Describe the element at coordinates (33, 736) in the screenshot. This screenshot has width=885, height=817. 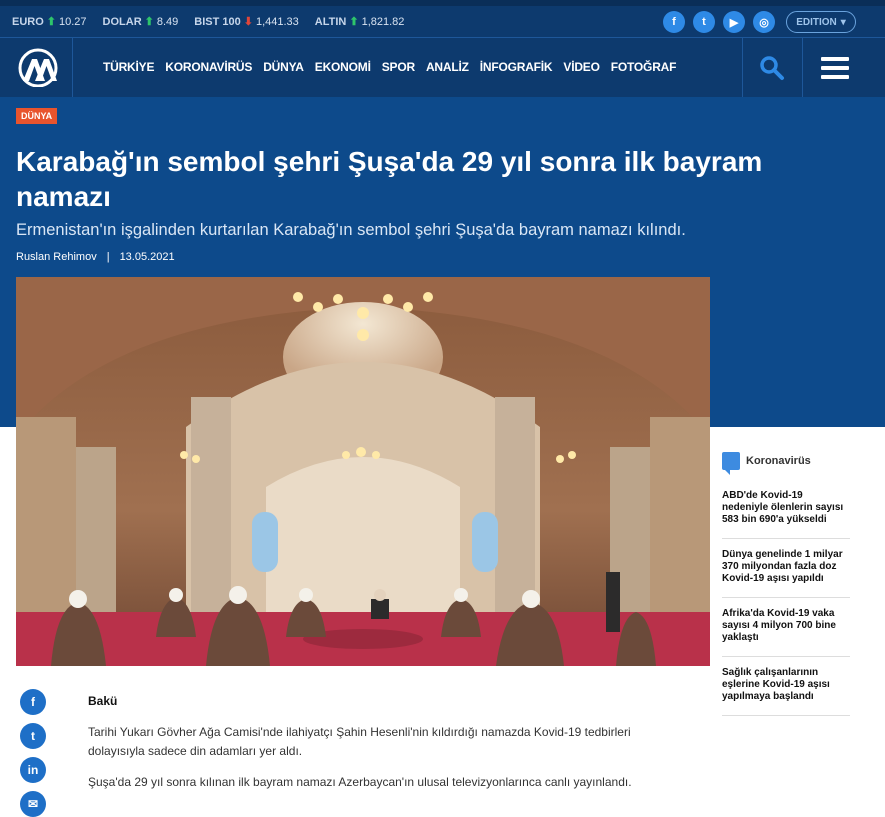
I see `share-twitter-icon: t` at that location.